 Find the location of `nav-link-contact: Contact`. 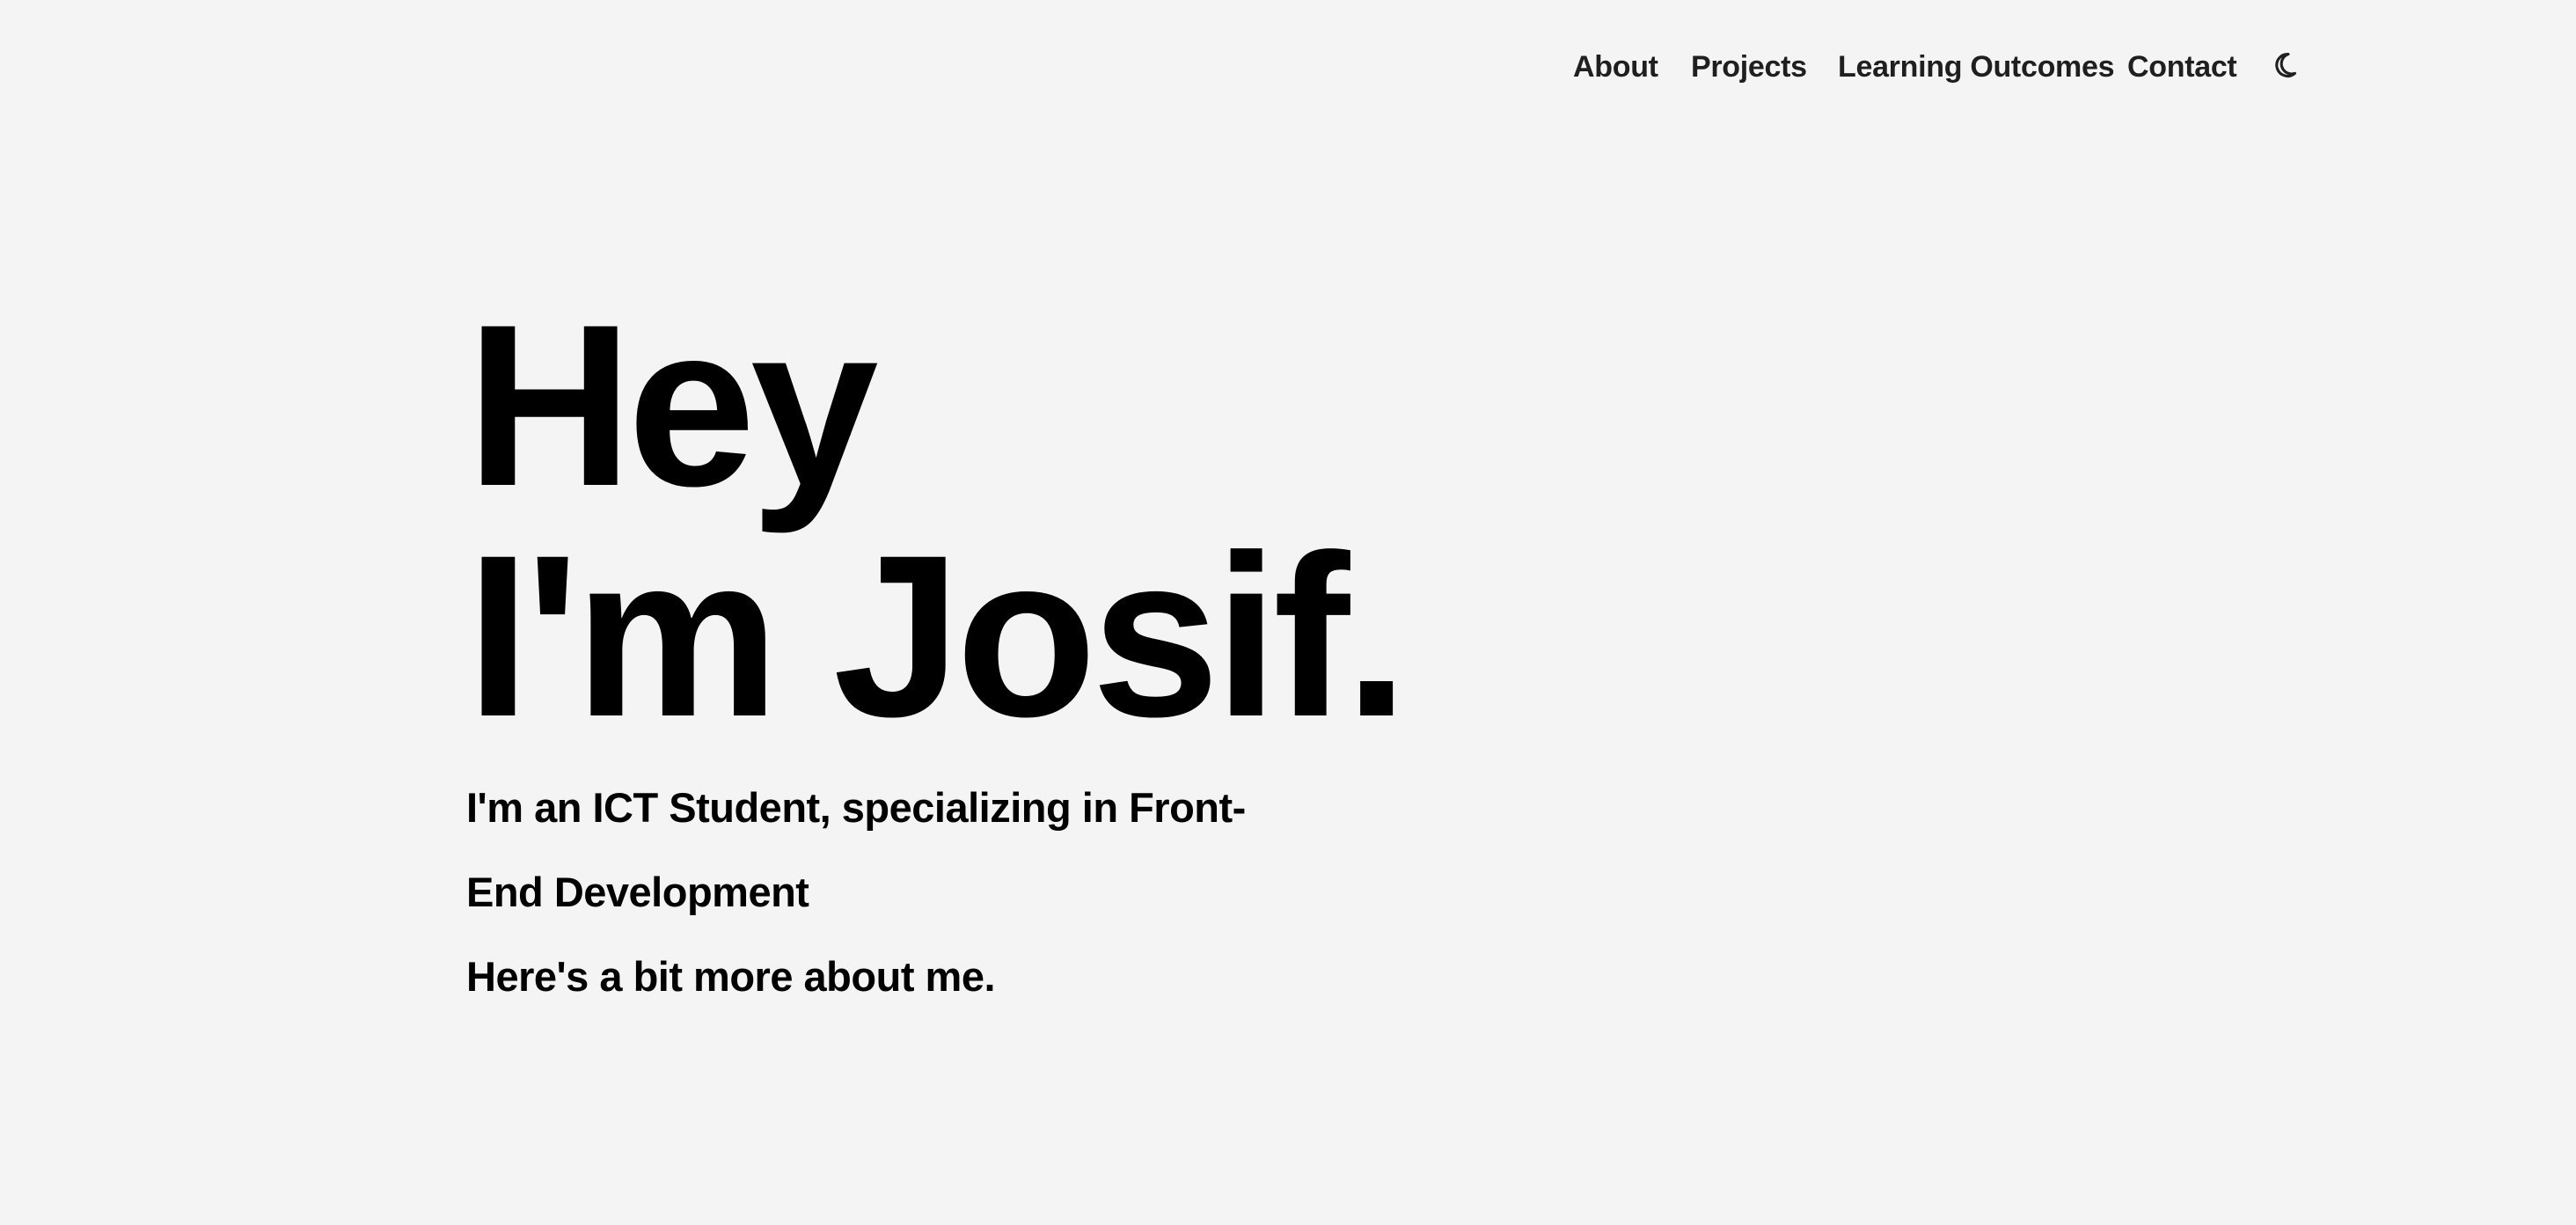

nav-link-contact: Contact is located at coordinates (2182, 67).